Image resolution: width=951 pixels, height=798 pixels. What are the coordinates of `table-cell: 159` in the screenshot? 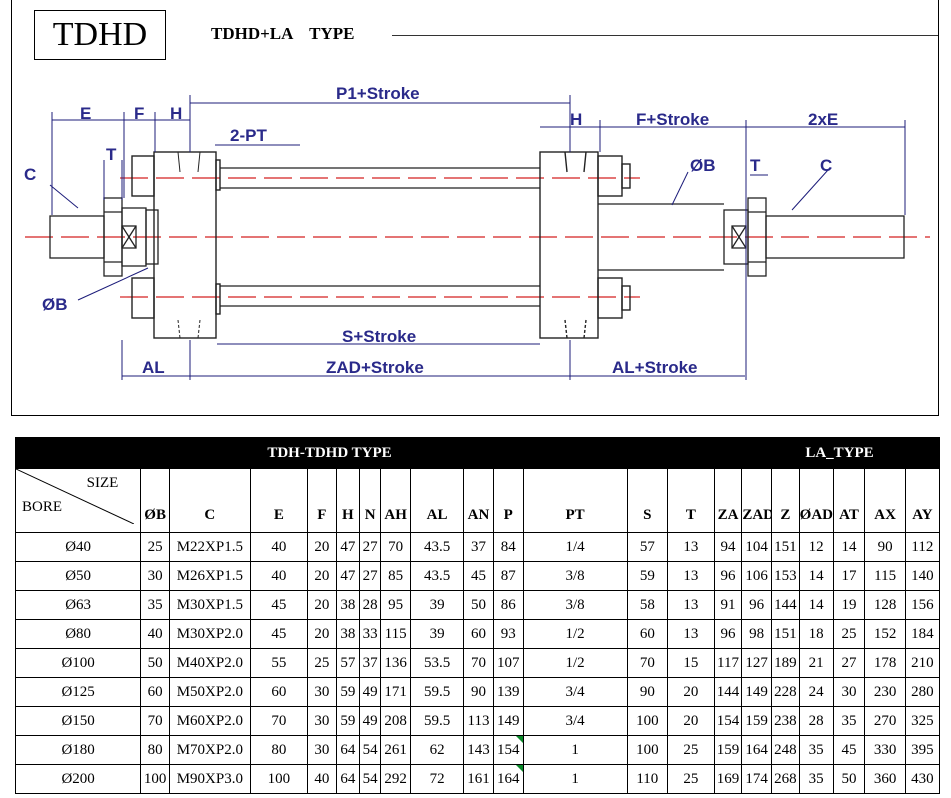 It's located at (728, 750).